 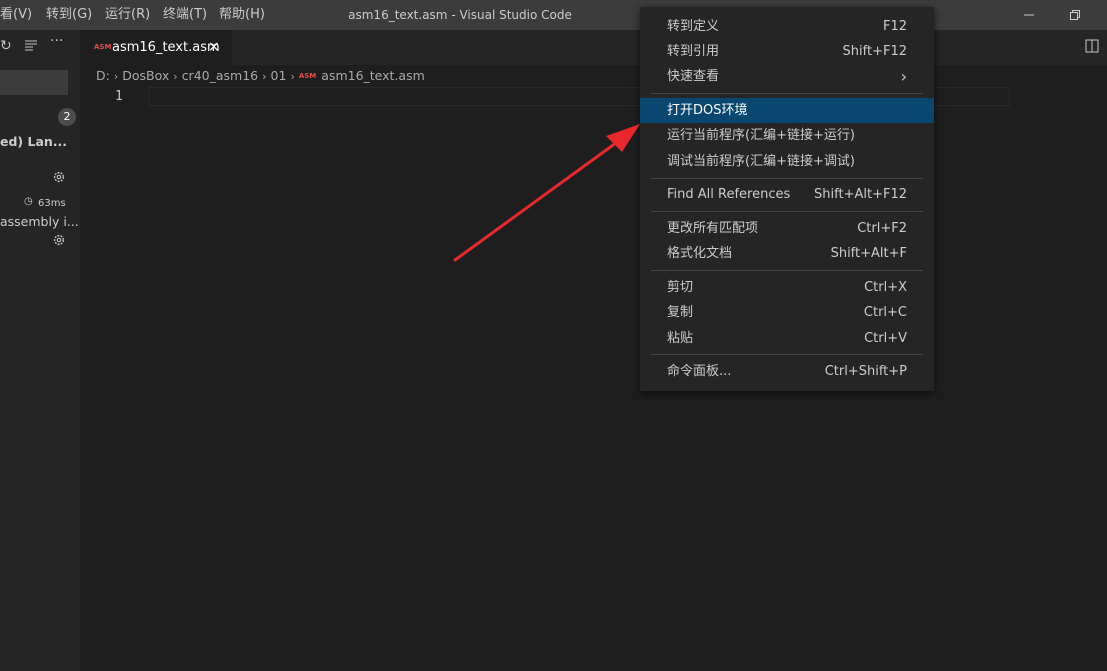 I want to click on arrow-shaft, so click(x=537, y=200).